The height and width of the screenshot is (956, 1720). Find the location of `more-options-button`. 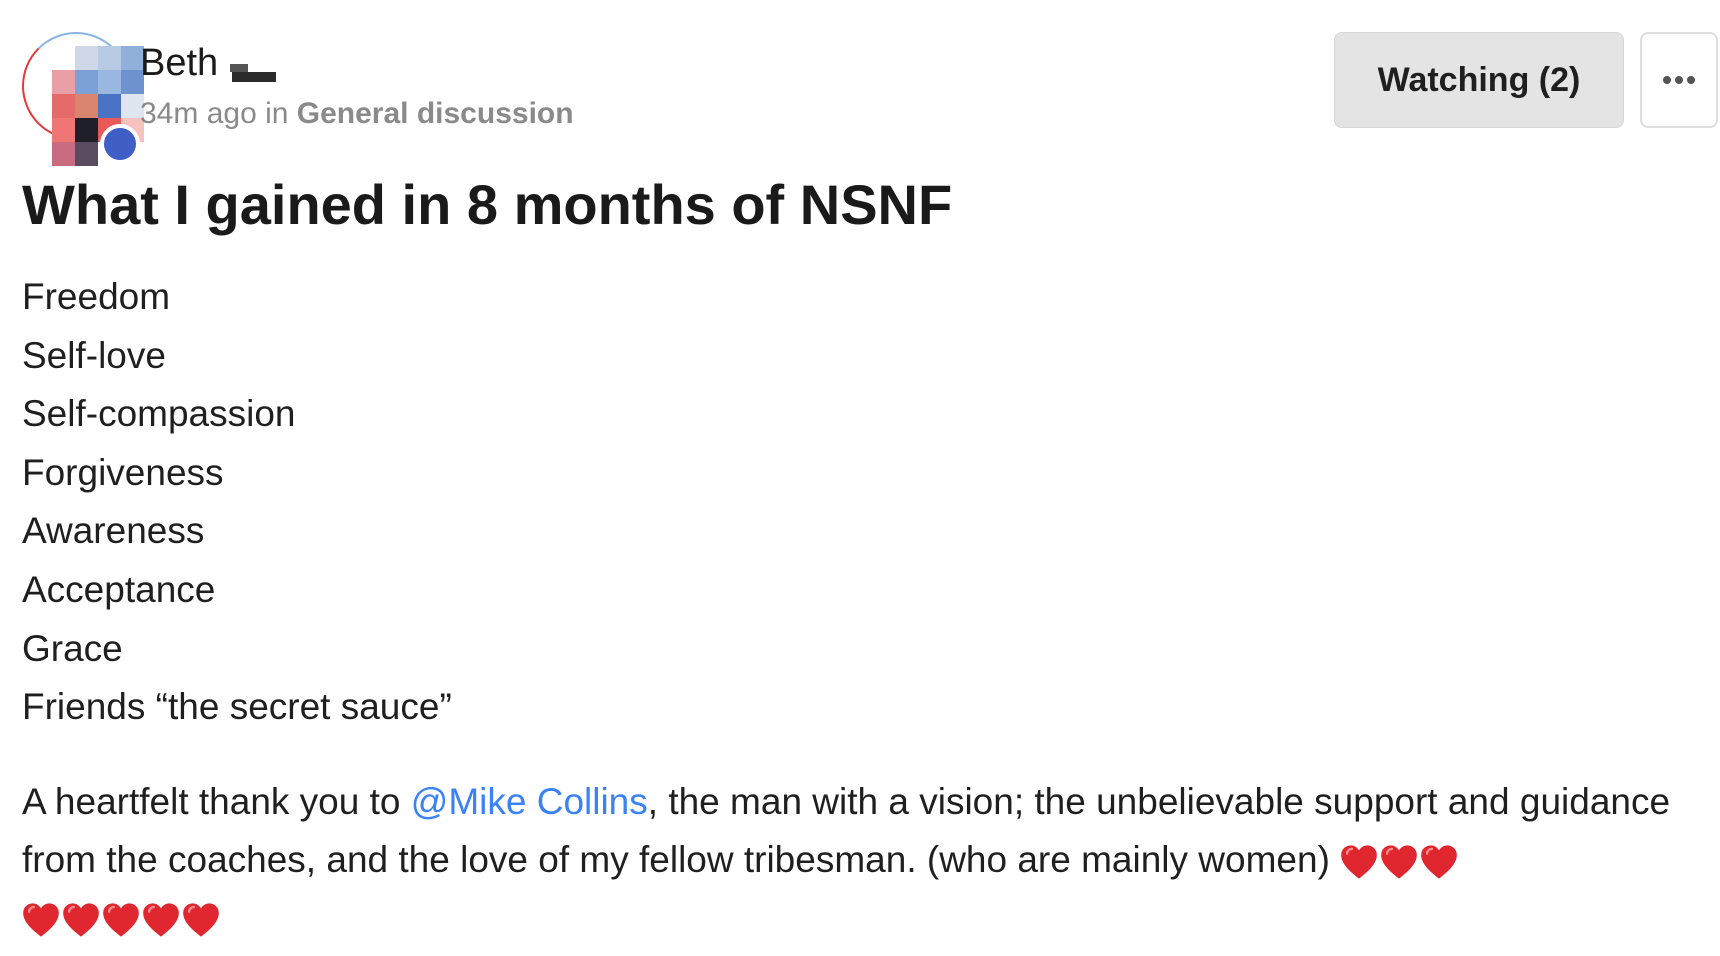

more-options-button is located at coordinates (1679, 80).